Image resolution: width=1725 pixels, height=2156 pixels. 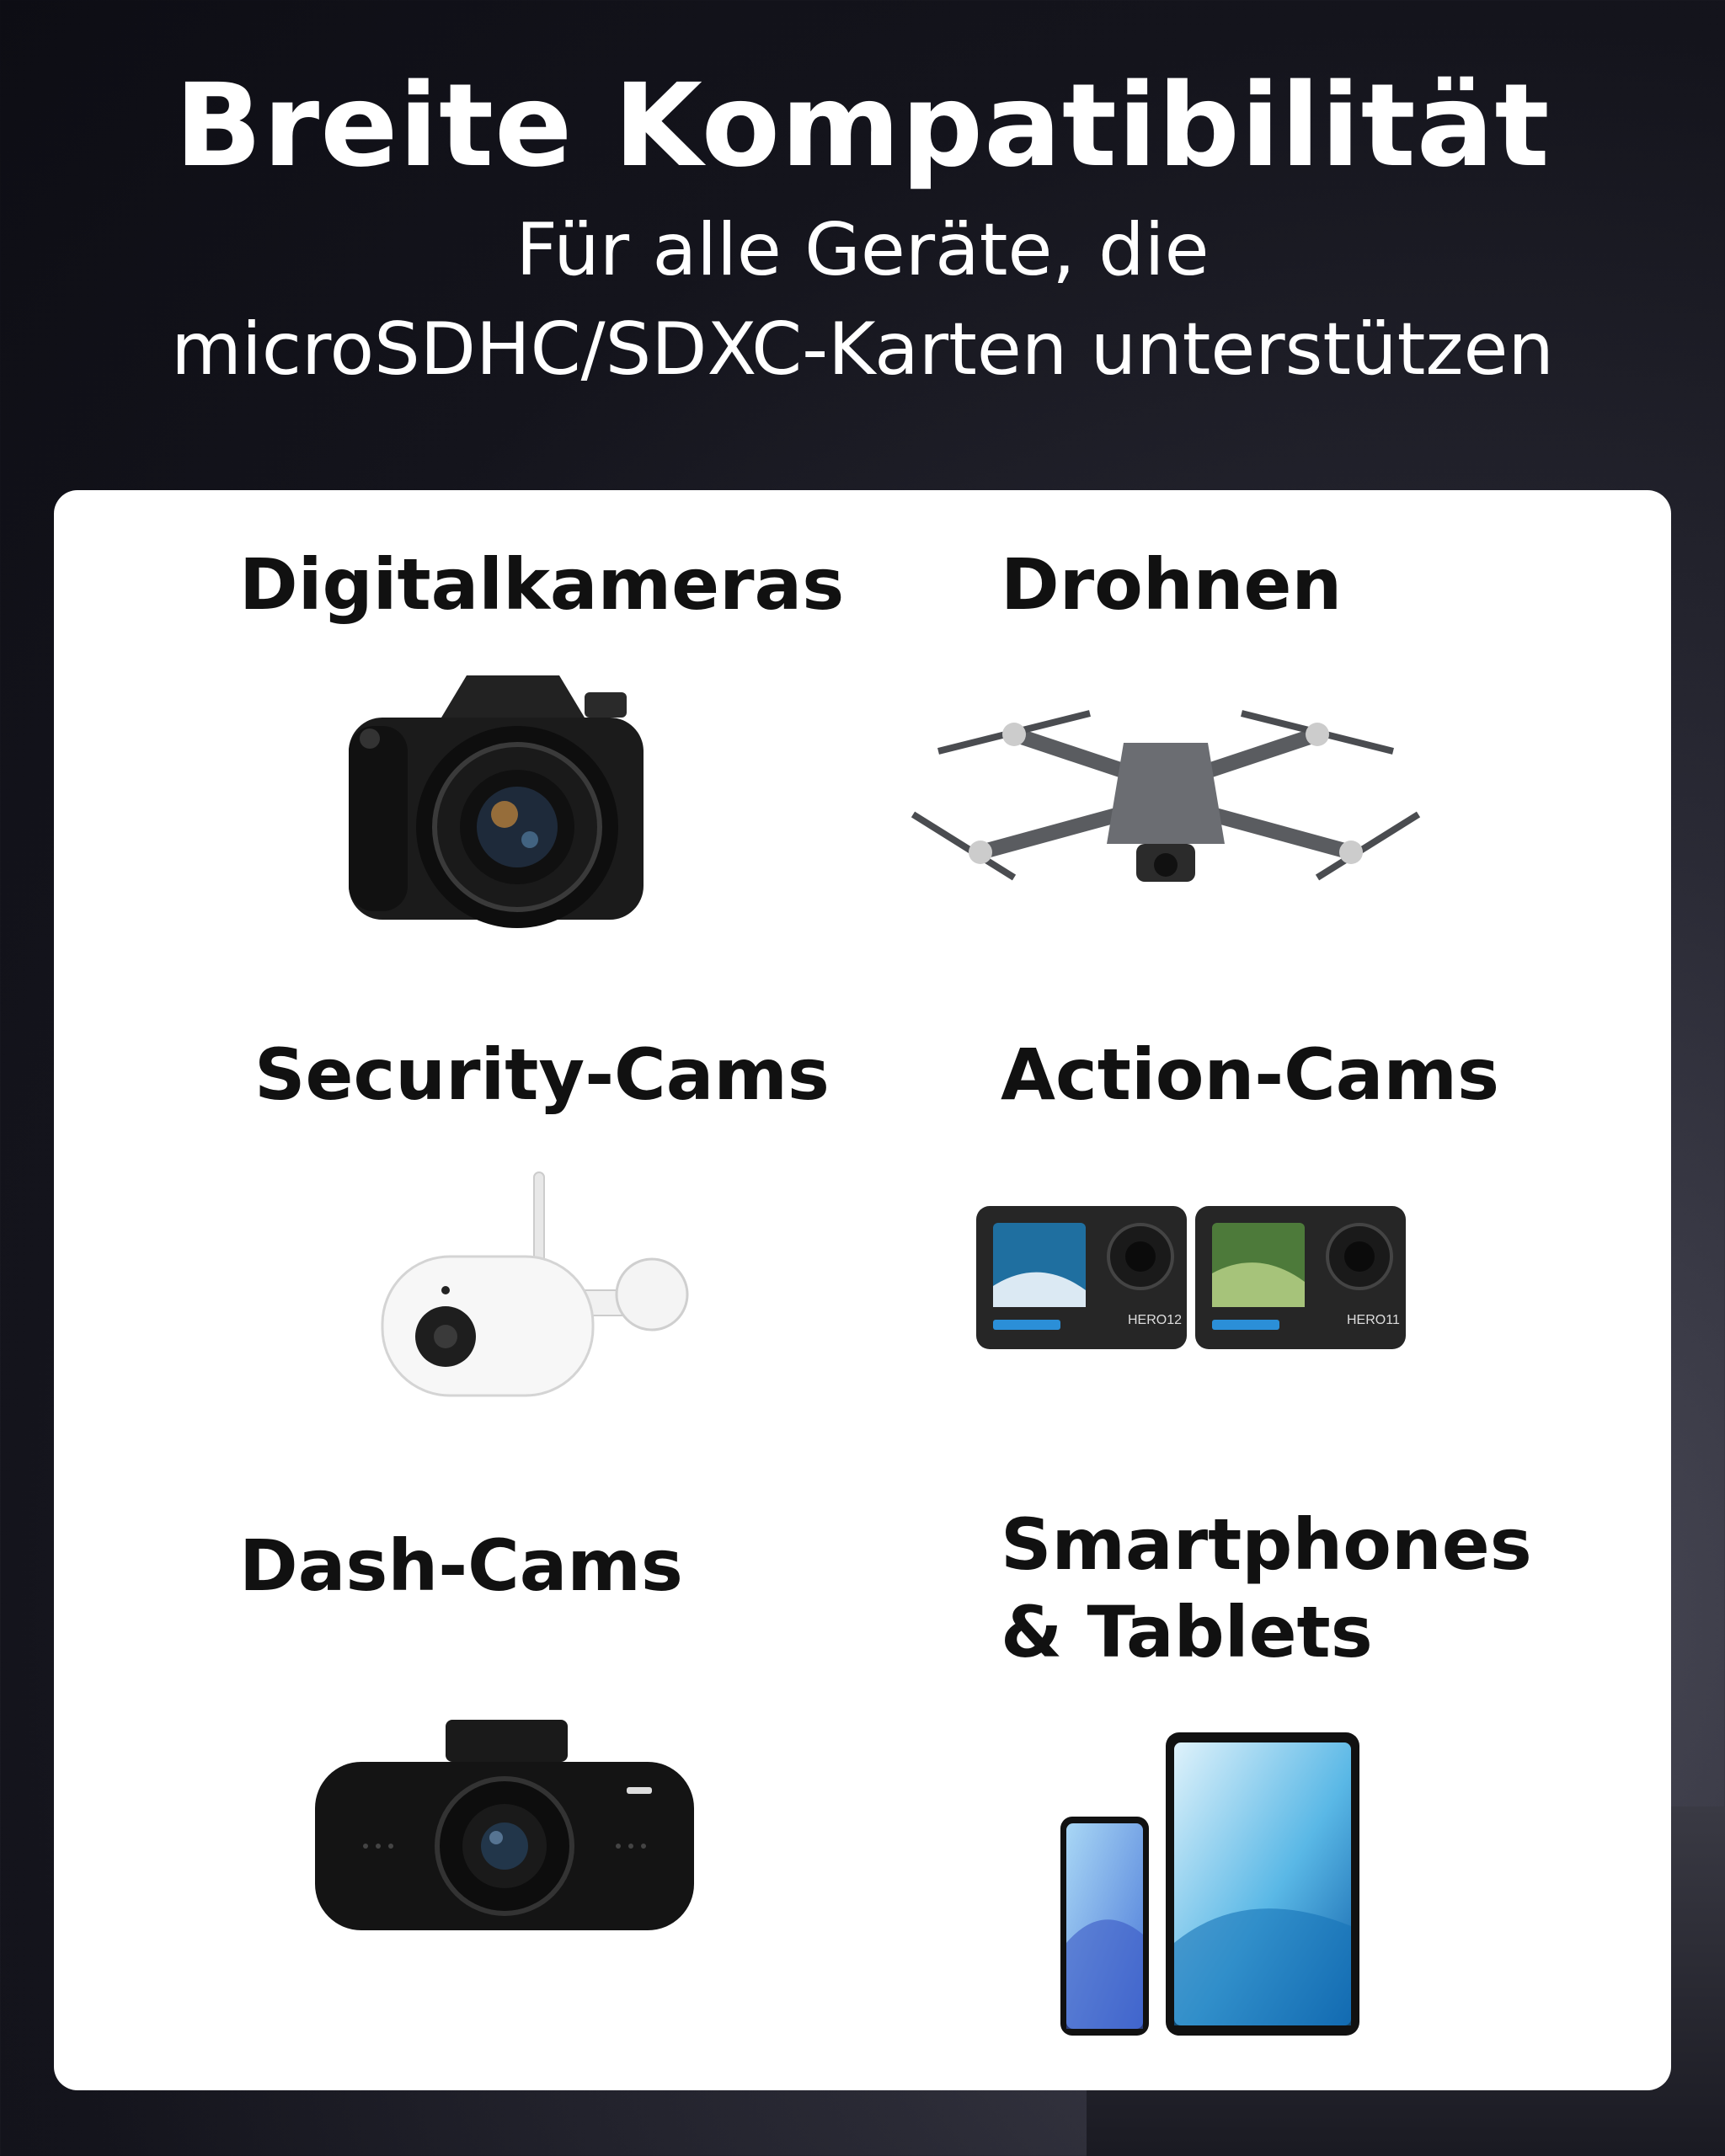 I want to click on security-camera-icon, so click(x=535, y=1284).